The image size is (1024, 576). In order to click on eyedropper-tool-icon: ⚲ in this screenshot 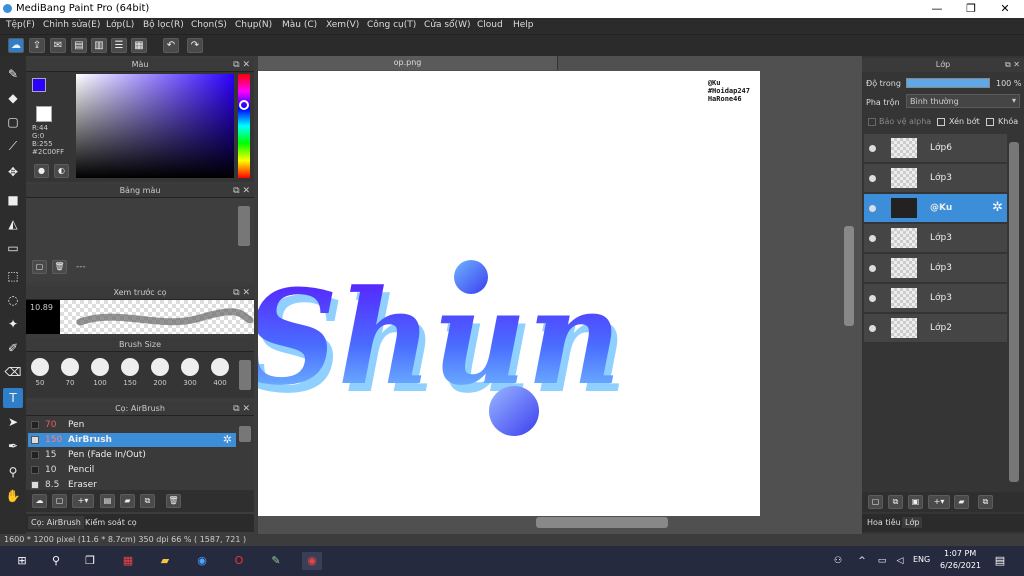, I will do `click(13, 472)`.